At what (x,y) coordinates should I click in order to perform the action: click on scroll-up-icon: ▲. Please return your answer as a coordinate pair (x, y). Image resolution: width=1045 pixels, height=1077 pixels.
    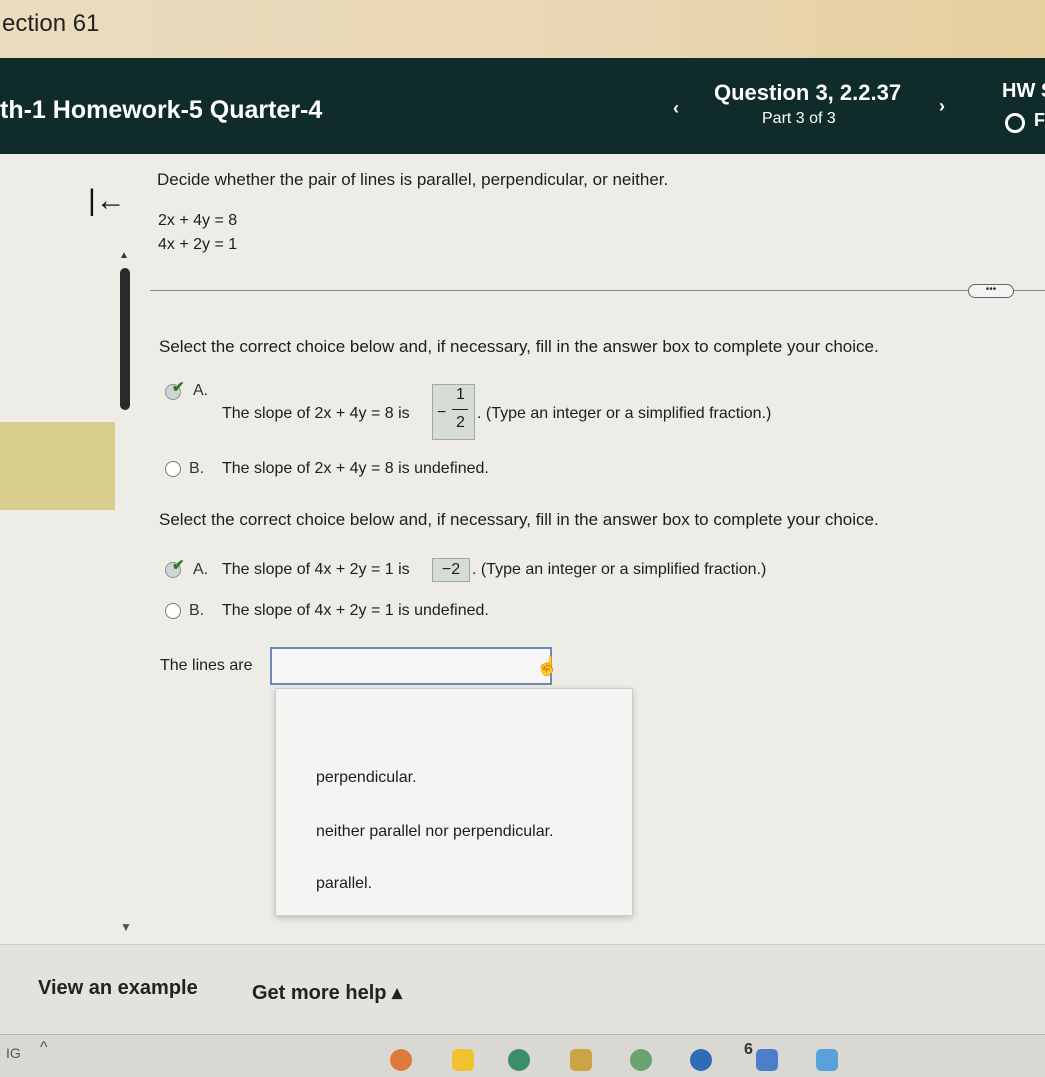
    Looking at the image, I should click on (124, 255).